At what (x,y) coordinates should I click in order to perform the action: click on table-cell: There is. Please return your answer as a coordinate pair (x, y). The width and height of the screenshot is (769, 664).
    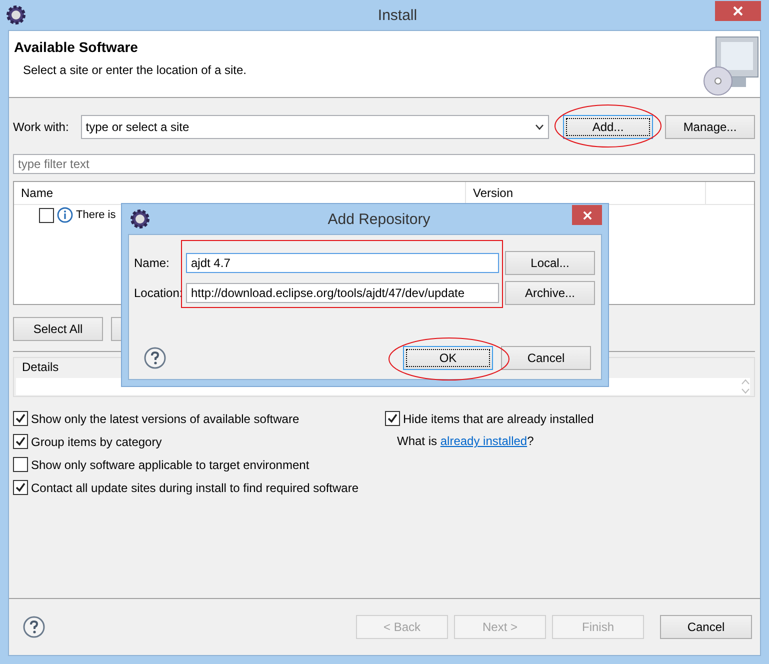
    Looking at the image, I should click on (96, 215).